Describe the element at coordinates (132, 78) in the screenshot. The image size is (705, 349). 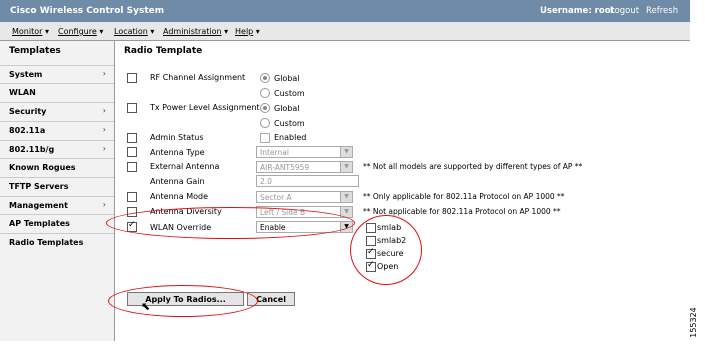
I see `rf-channel-checkbox` at that location.